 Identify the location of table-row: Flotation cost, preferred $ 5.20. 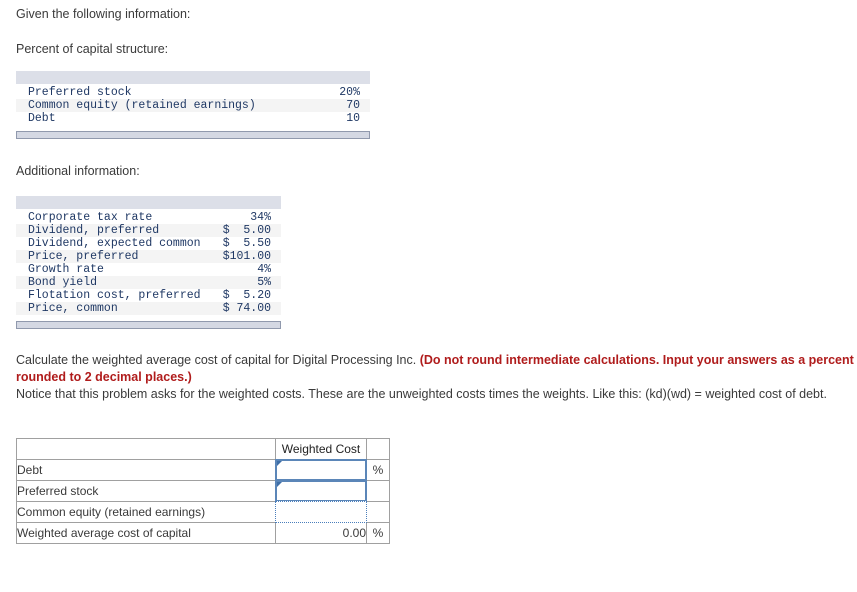
(148, 295).